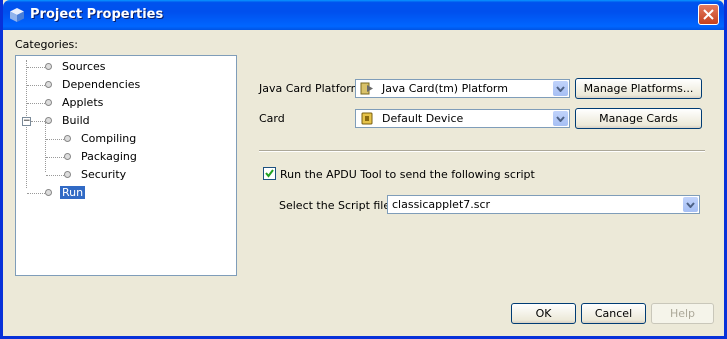 The image size is (727, 339). I want to click on title-bar: Project Properties, so click(363, 15).